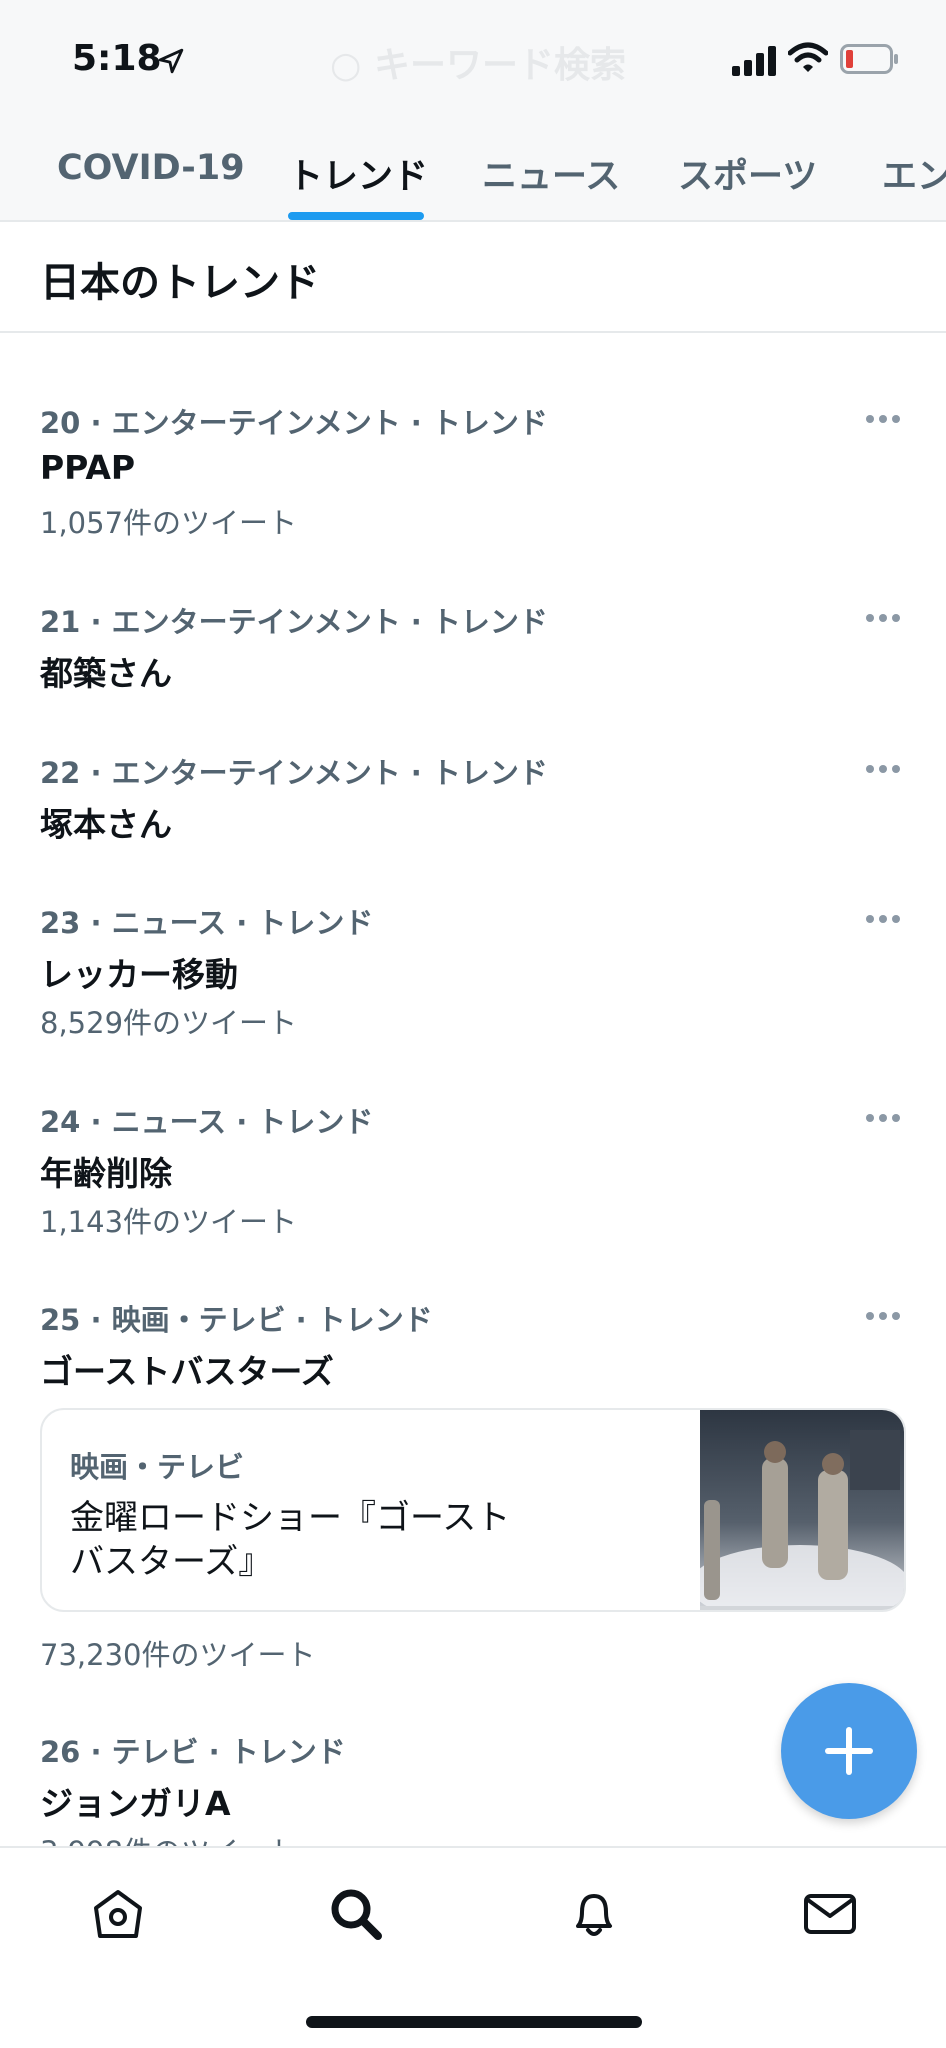  What do you see at coordinates (473, 176) in the screenshot?
I see `tab-bar: COVID-19 トレンド ニュース スポーツ エン` at bounding box center [473, 176].